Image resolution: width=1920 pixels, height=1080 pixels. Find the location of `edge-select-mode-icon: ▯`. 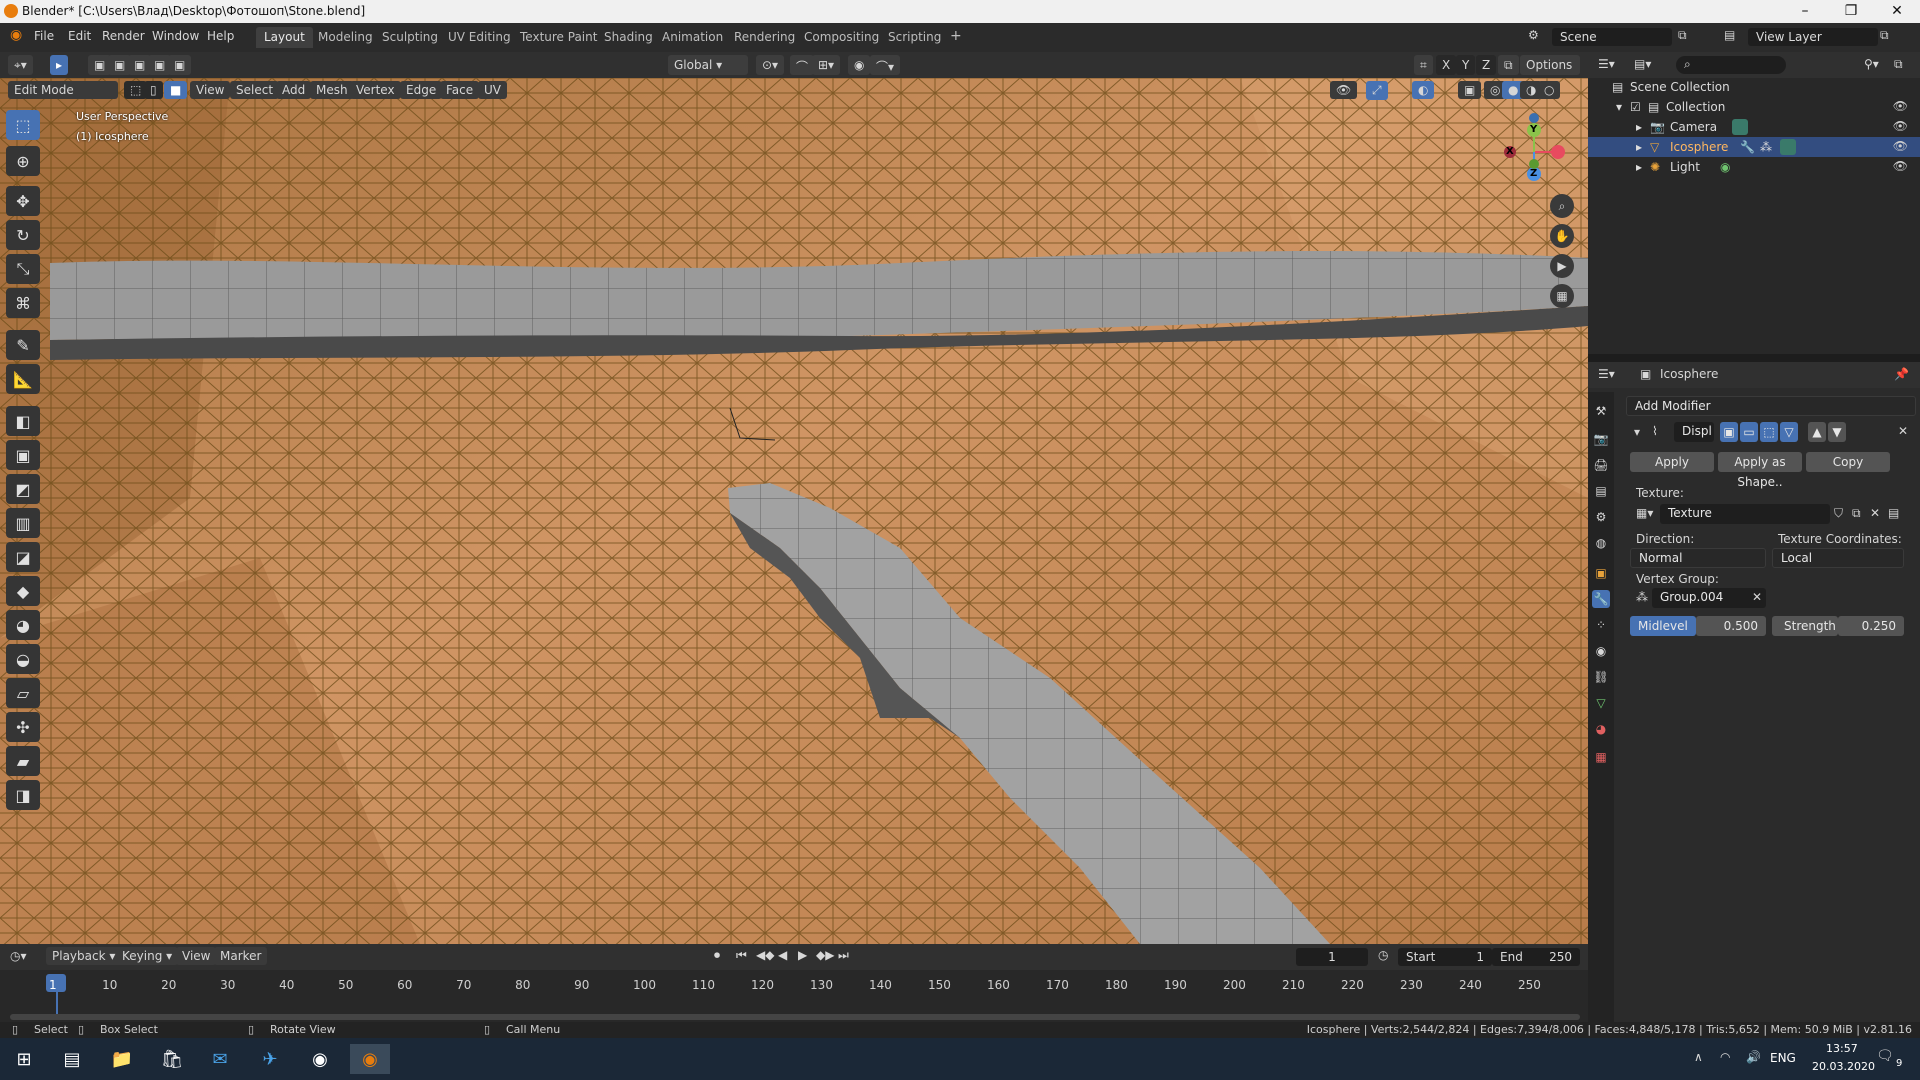

edge-select-mode-icon: ▯ is located at coordinates (153, 90).